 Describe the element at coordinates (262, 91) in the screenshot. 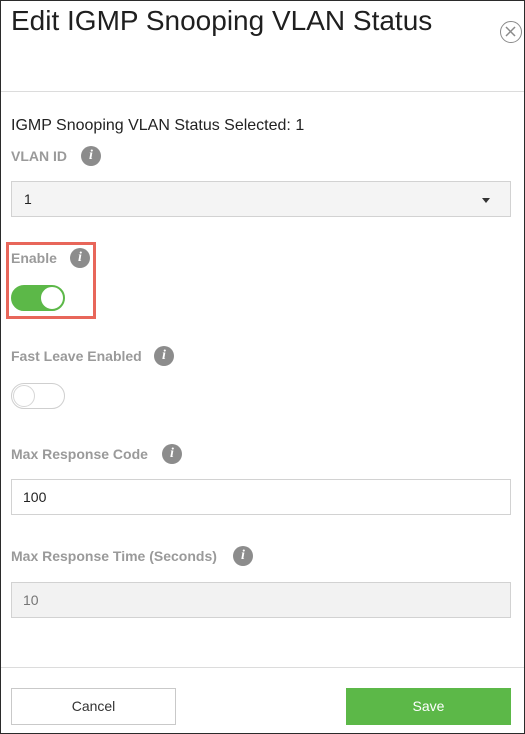

I see `header-divider` at that location.